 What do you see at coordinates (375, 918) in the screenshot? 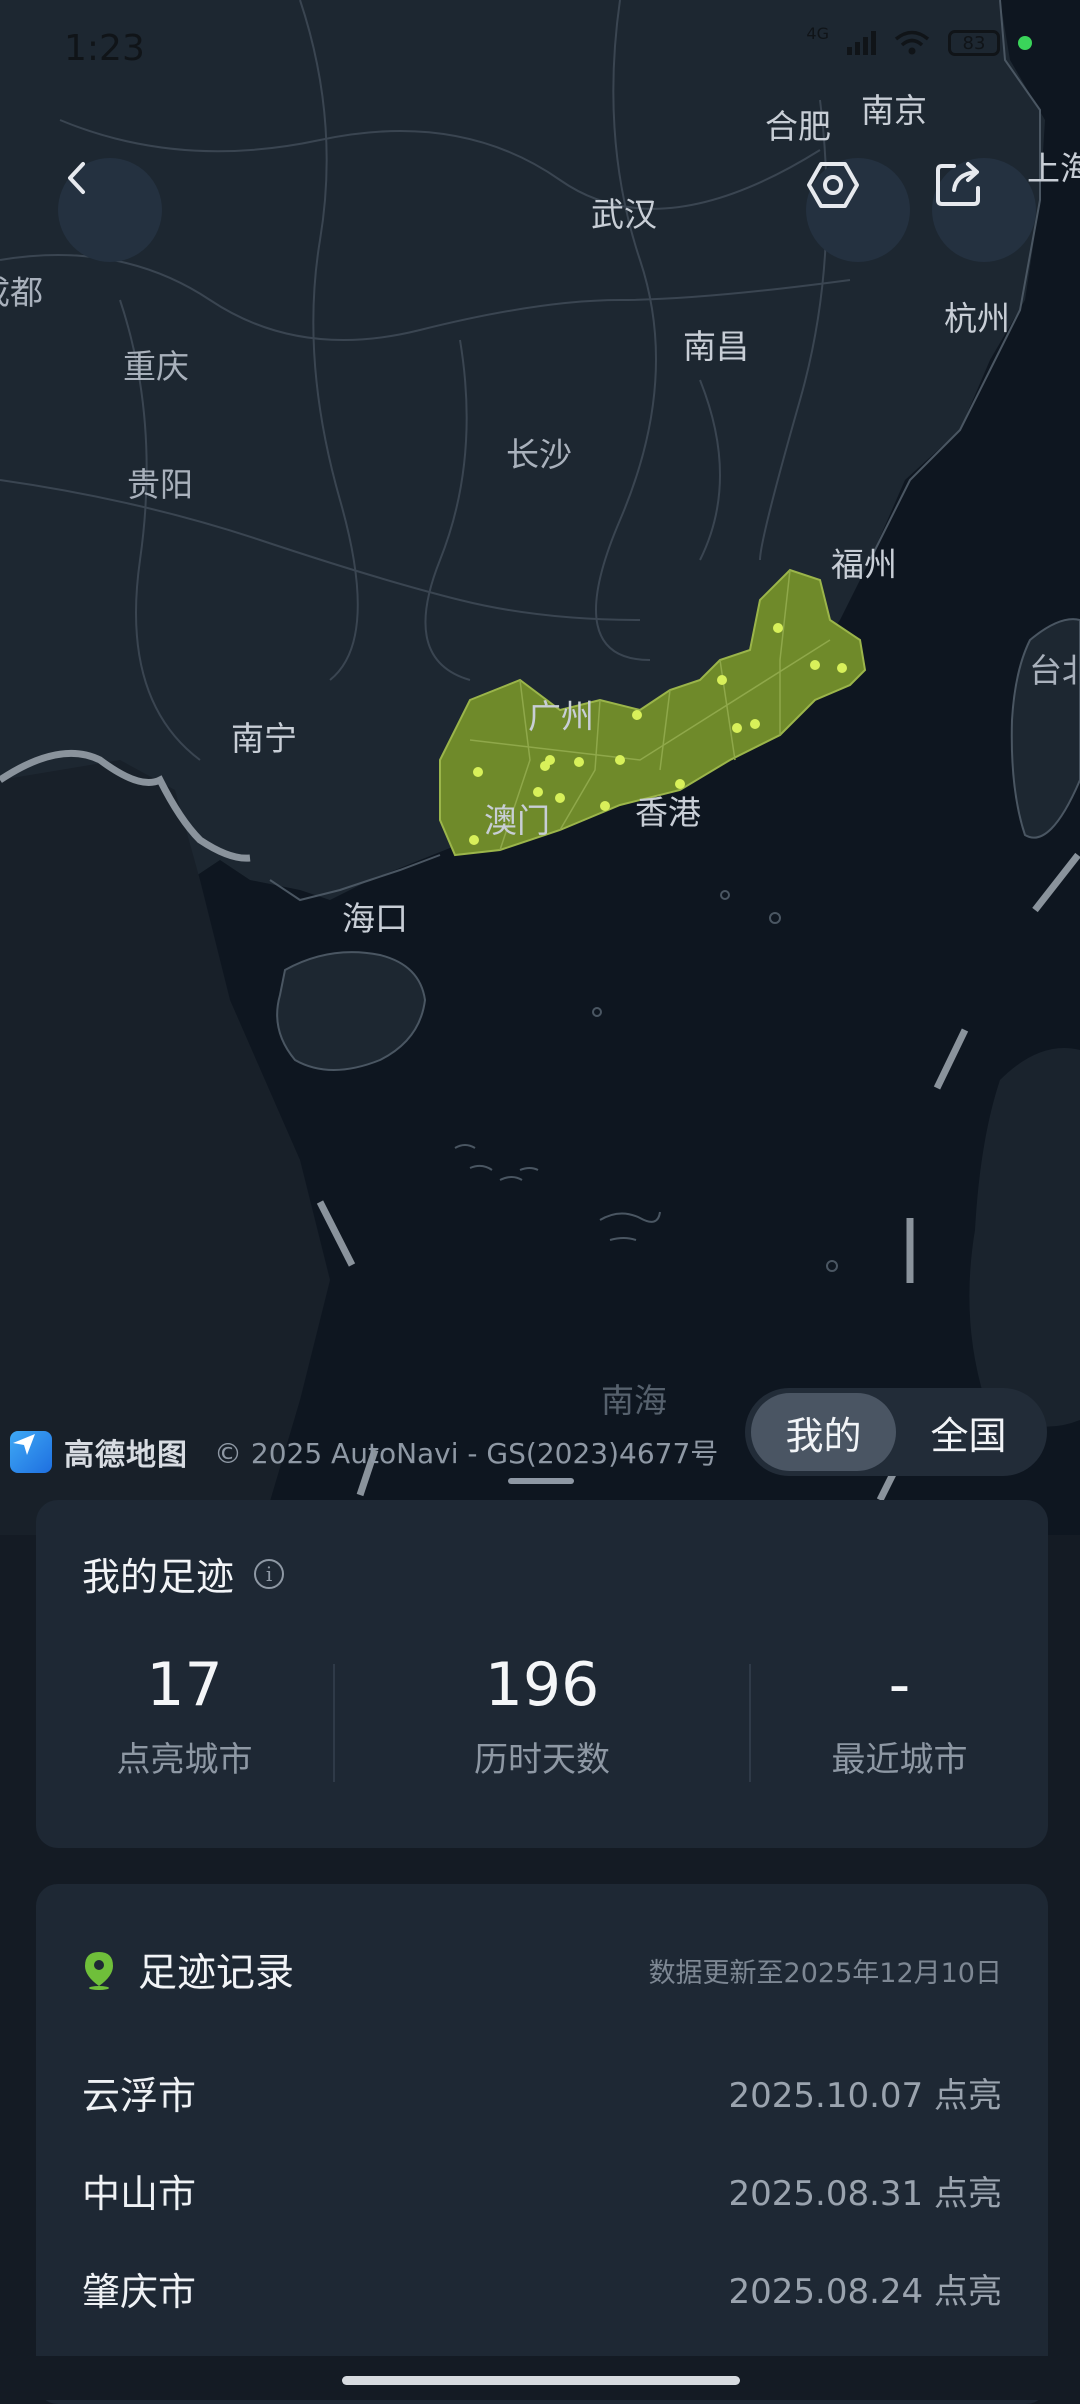
I see `map-label-haikou: 海口` at bounding box center [375, 918].